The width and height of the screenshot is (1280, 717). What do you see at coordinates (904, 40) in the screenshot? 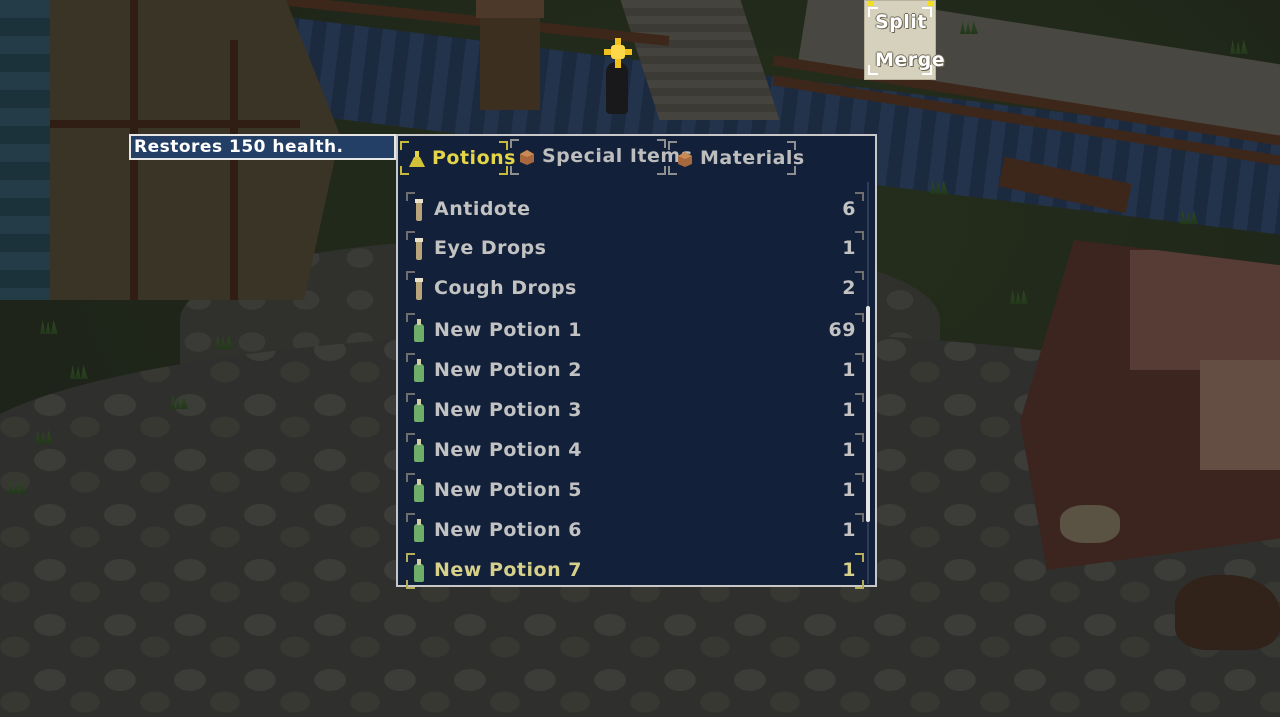
I see `split-merge-panel: Split Merge` at bounding box center [904, 40].